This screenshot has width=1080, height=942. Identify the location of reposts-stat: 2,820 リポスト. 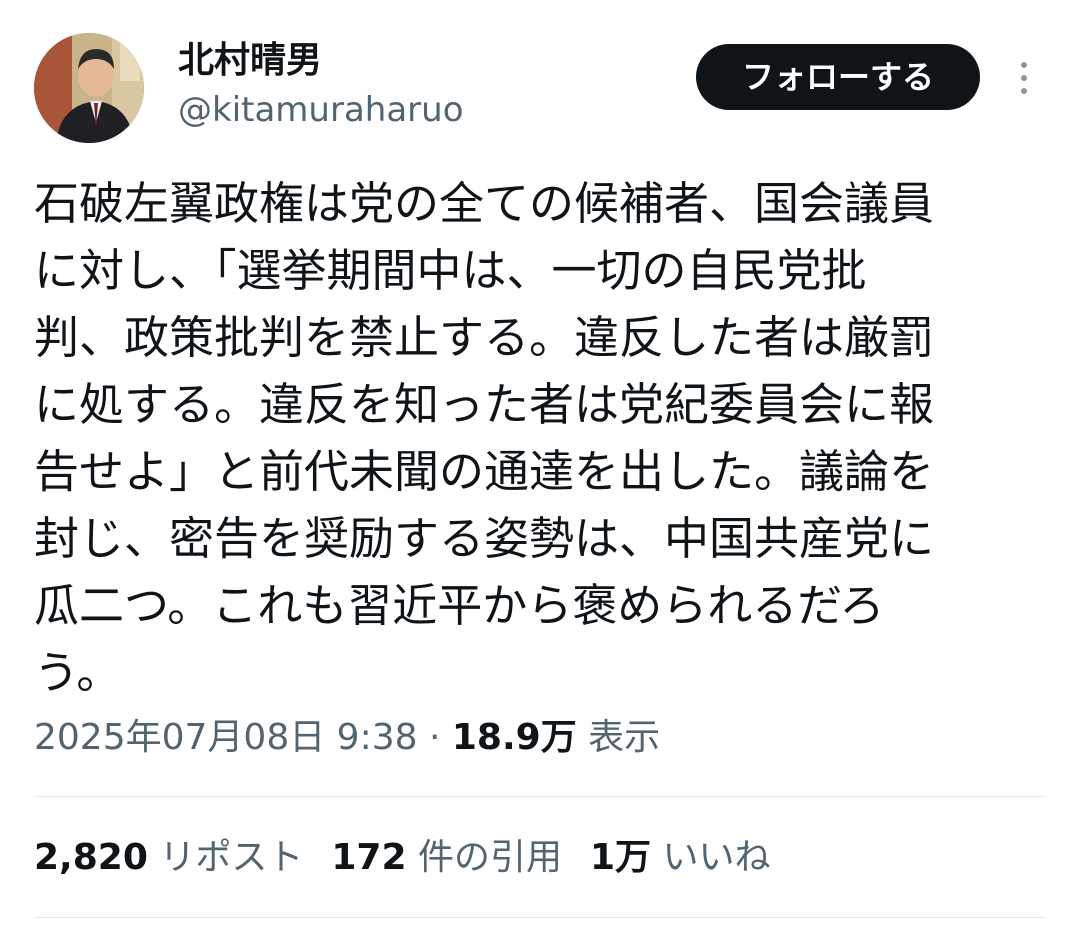
(168, 857).